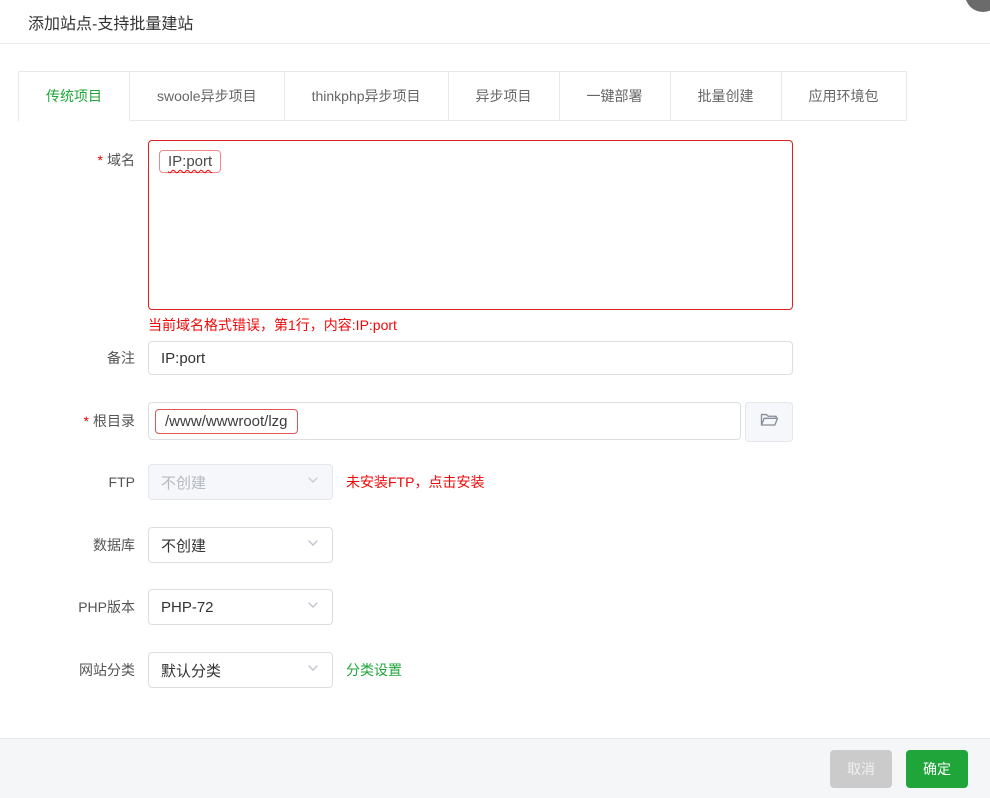 The image size is (990, 798). Describe the element at coordinates (272, 325) in the screenshot. I see `domain-error-message: 当前域名格式错误，第1行，内容:IP:port` at that location.